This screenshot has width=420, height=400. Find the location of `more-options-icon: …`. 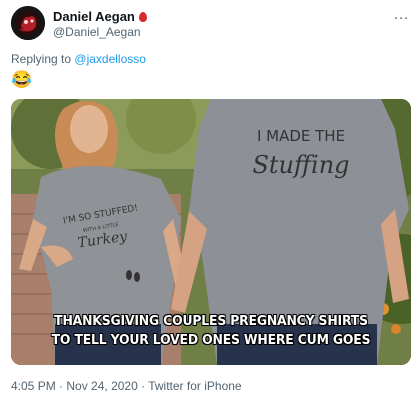

more-options-icon: … is located at coordinates (401, 15).